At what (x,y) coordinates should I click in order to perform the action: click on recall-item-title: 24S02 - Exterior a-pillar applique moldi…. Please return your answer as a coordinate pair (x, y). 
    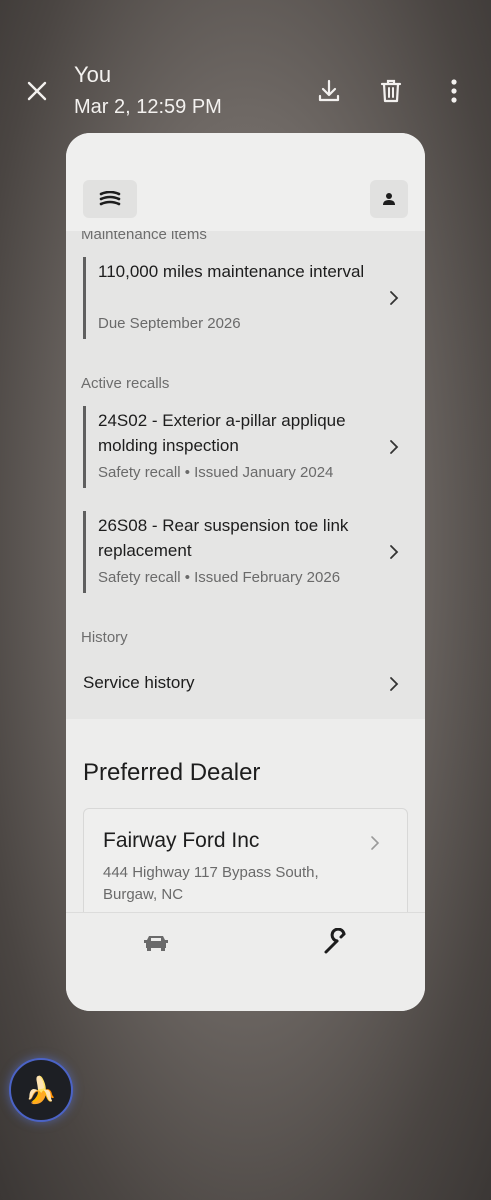
    Looking at the image, I should click on (222, 433).